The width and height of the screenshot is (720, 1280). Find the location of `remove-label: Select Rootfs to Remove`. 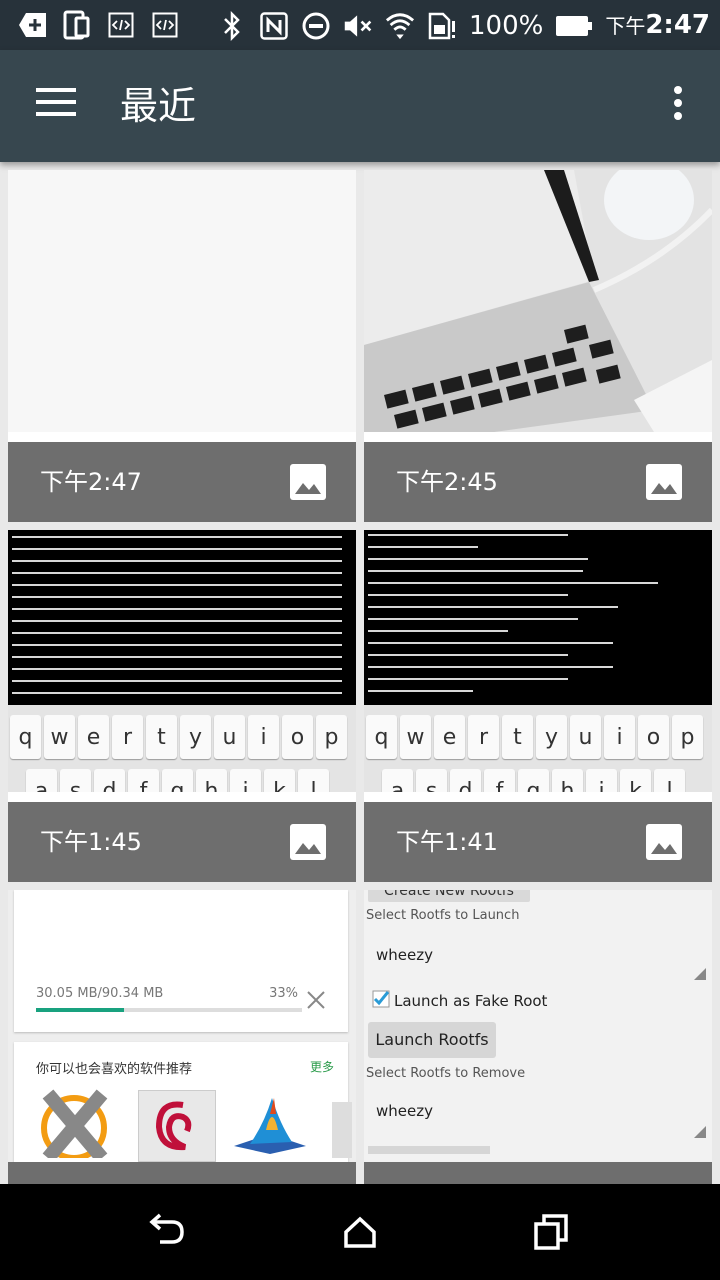

remove-label: Select Rootfs to Remove is located at coordinates (446, 1073).